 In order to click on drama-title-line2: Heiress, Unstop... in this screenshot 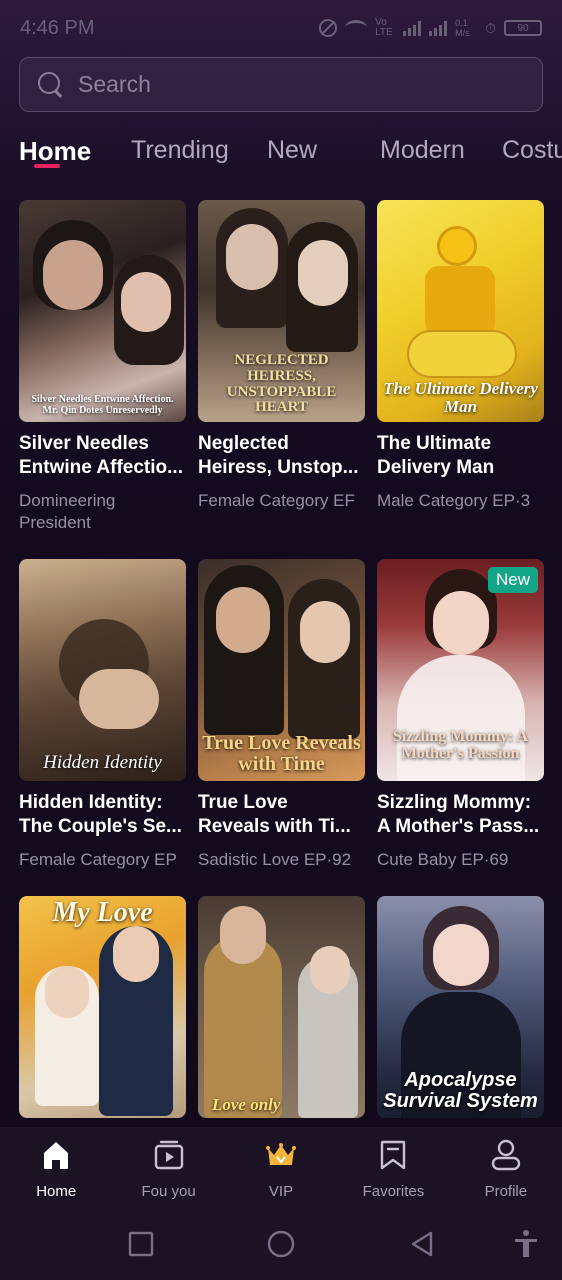, I will do `click(278, 467)`.